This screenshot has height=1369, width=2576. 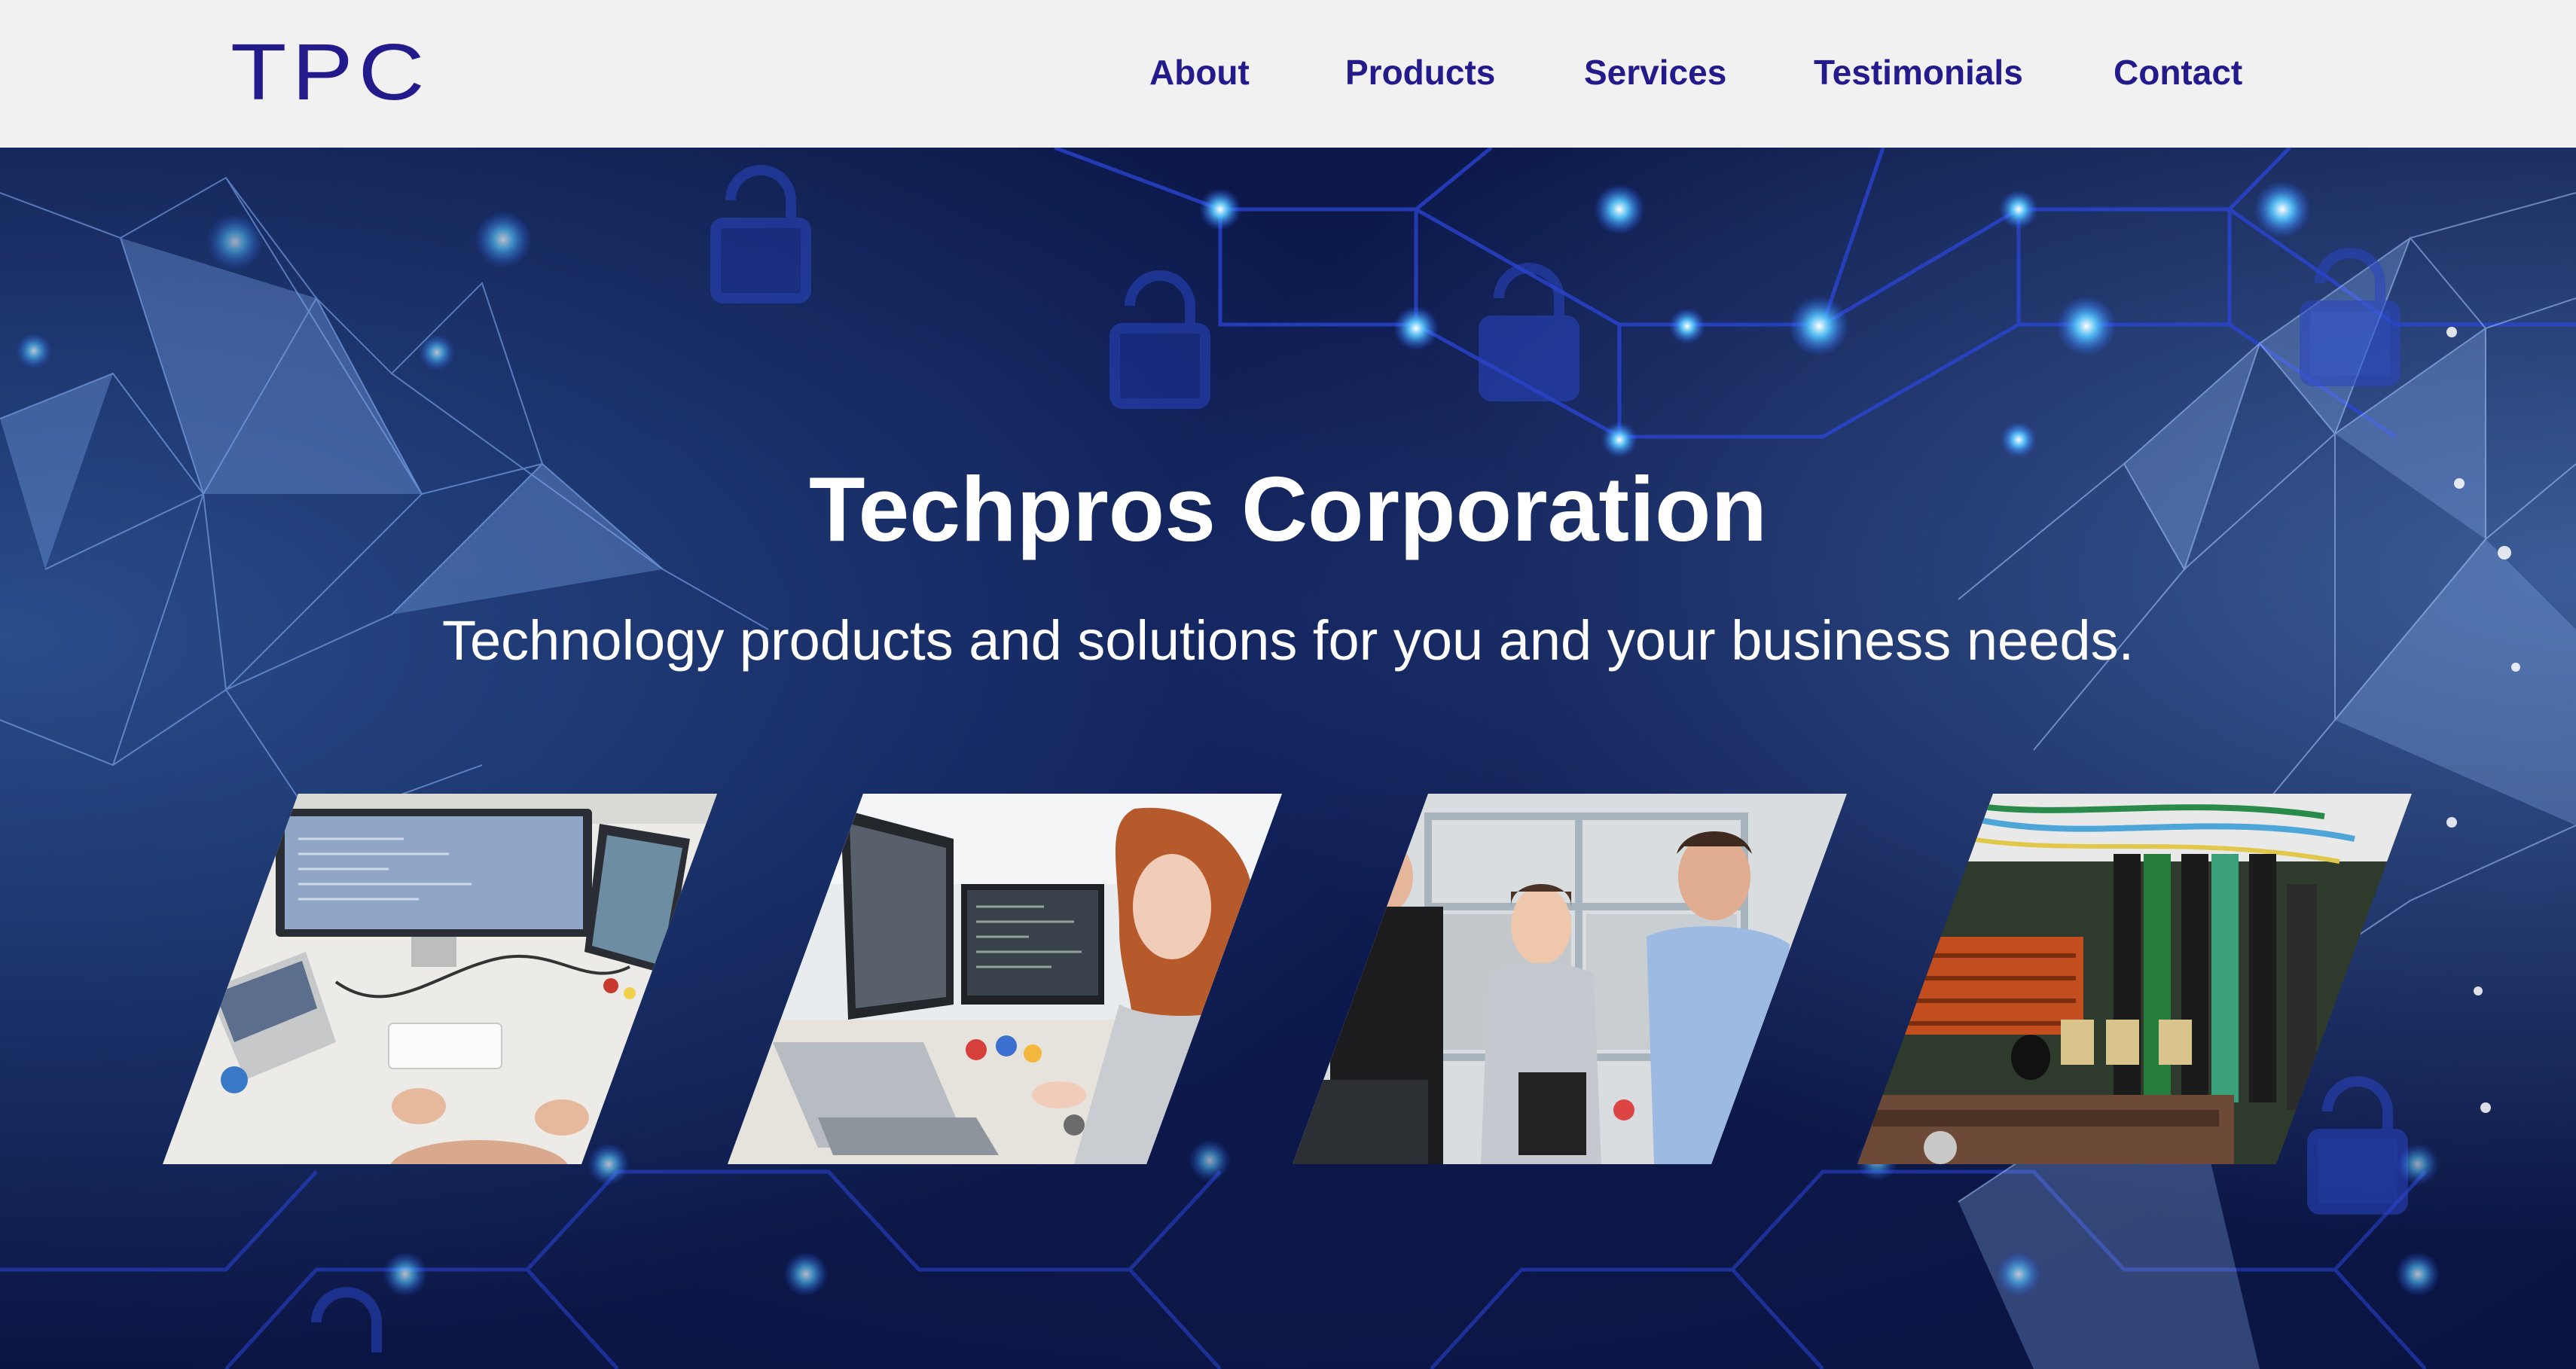 I want to click on nav-link-testimonials: Testimonials, so click(x=1919, y=72).